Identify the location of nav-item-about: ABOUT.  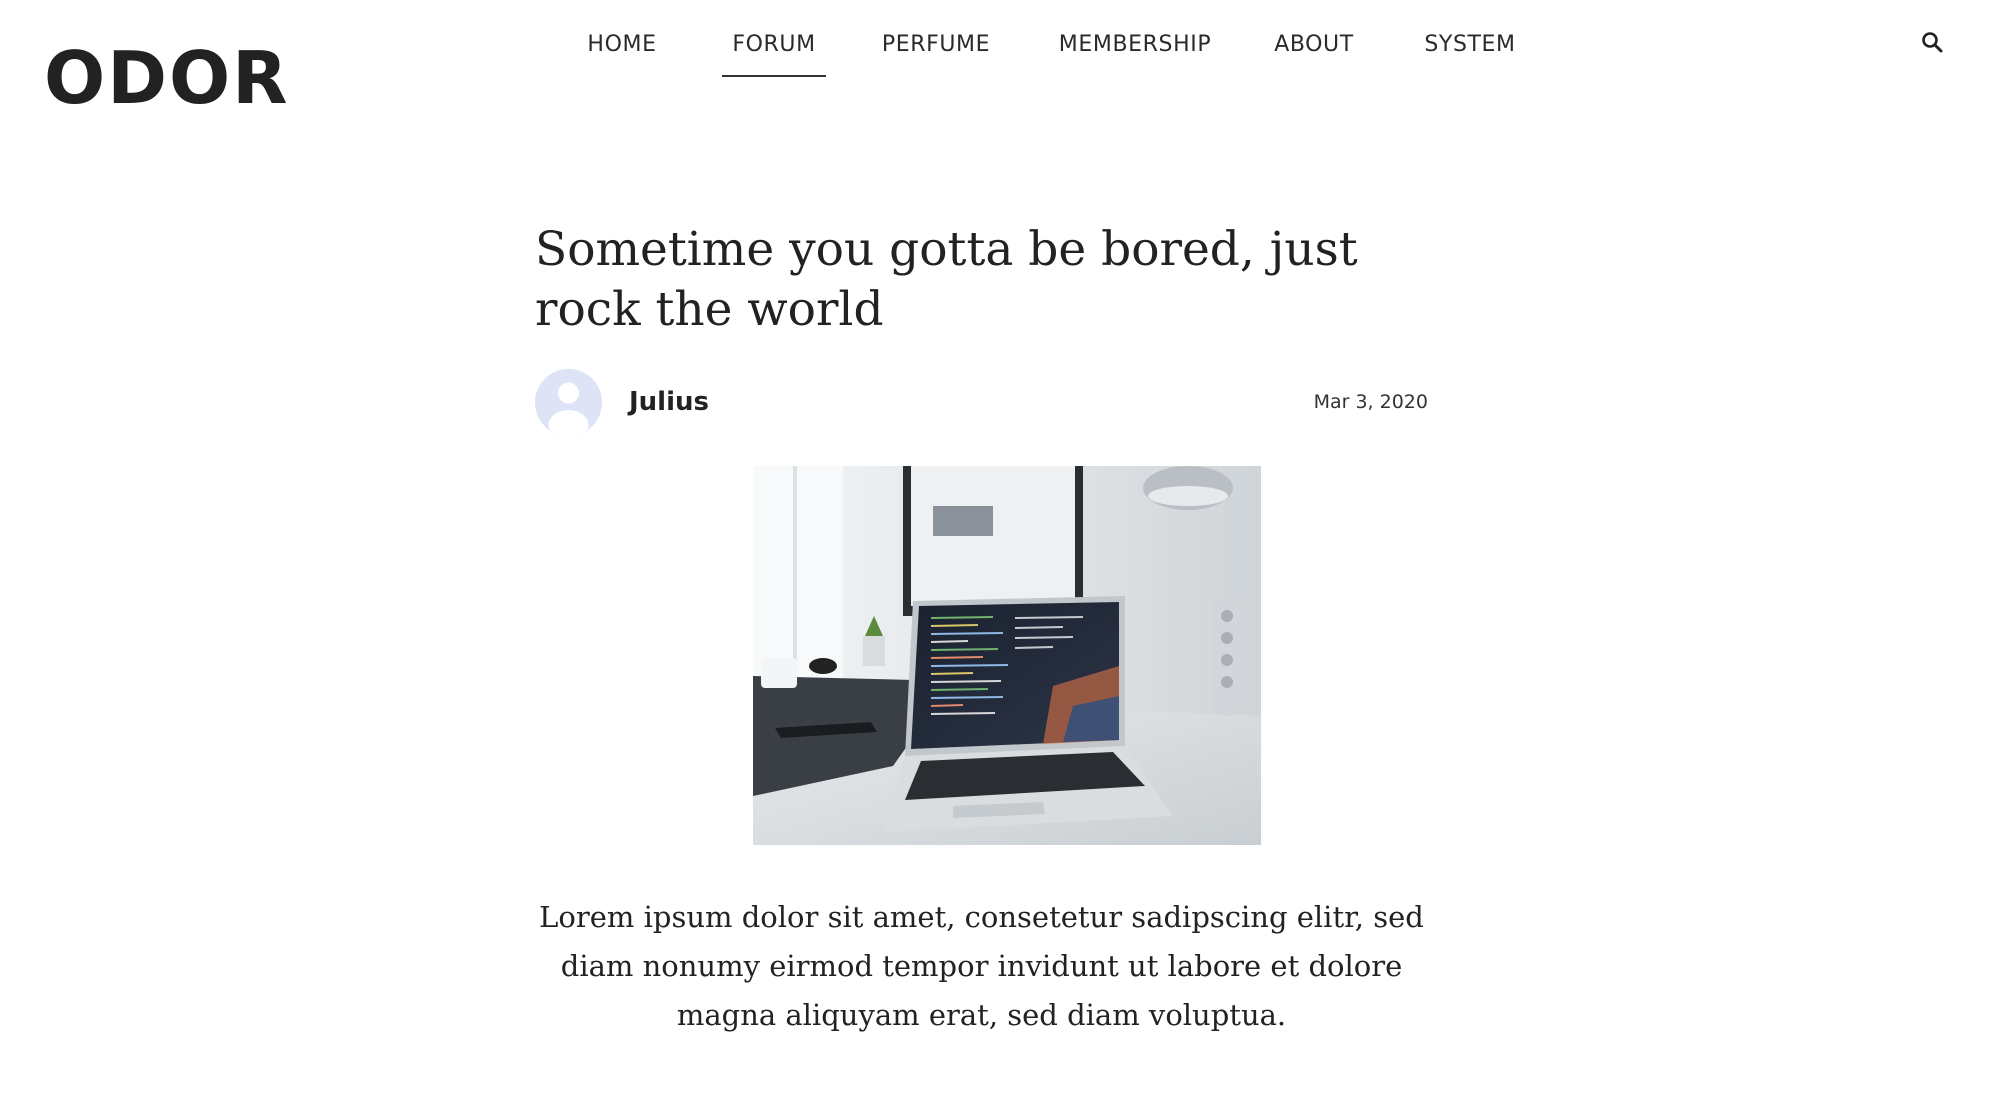
(1314, 51).